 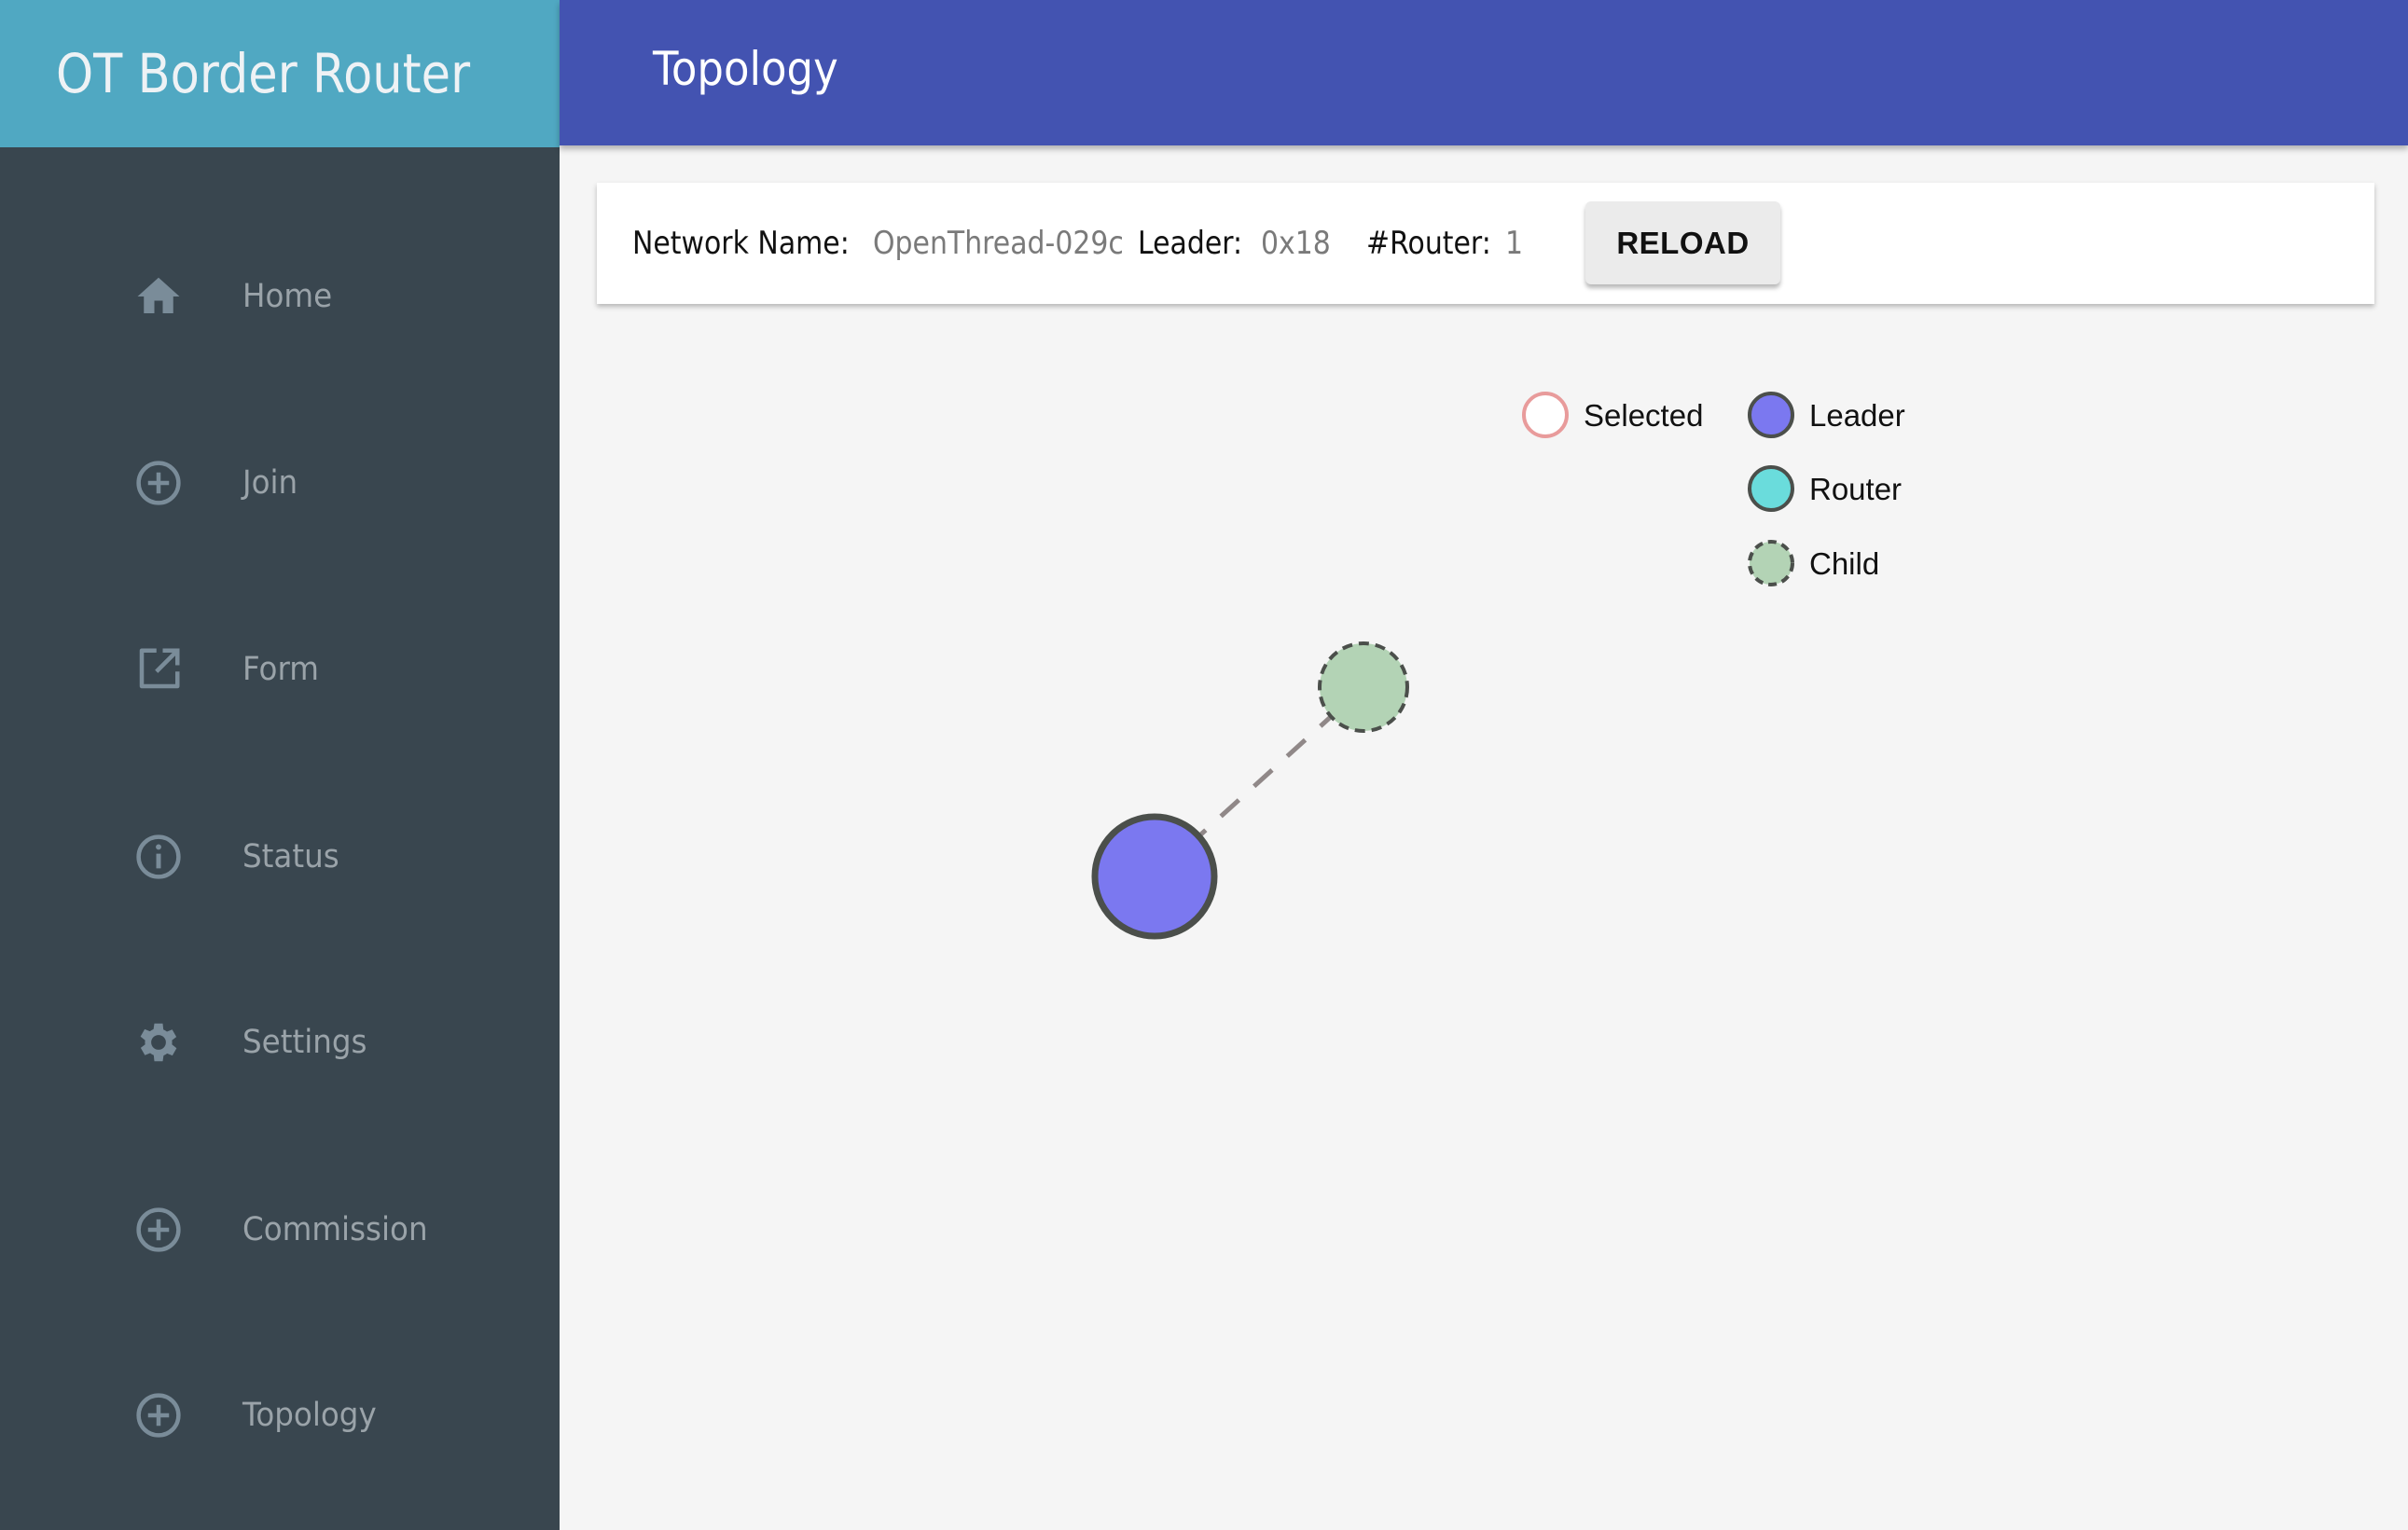 I want to click on network-name-value: OpenThread-029c, so click(x=998, y=243).